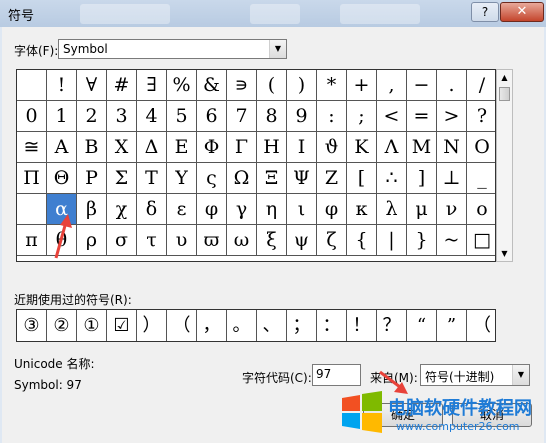 The height and width of the screenshot is (443, 546). Describe the element at coordinates (182, 147) in the screenshot. I see `symbol-cell: Ε` at that location.